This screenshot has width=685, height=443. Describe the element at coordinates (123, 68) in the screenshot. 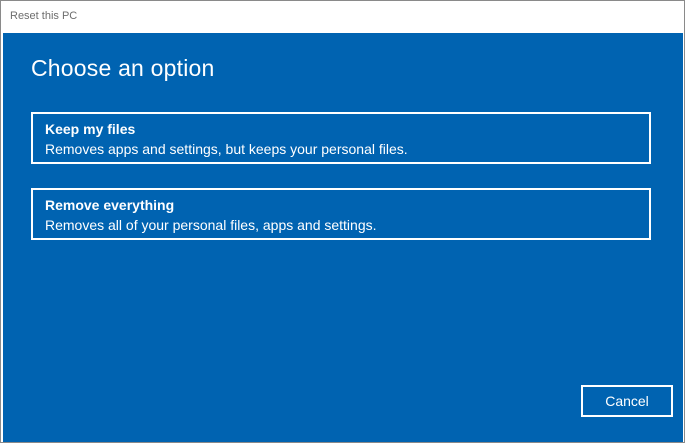

I see `page-title: Choose an option` at that location.